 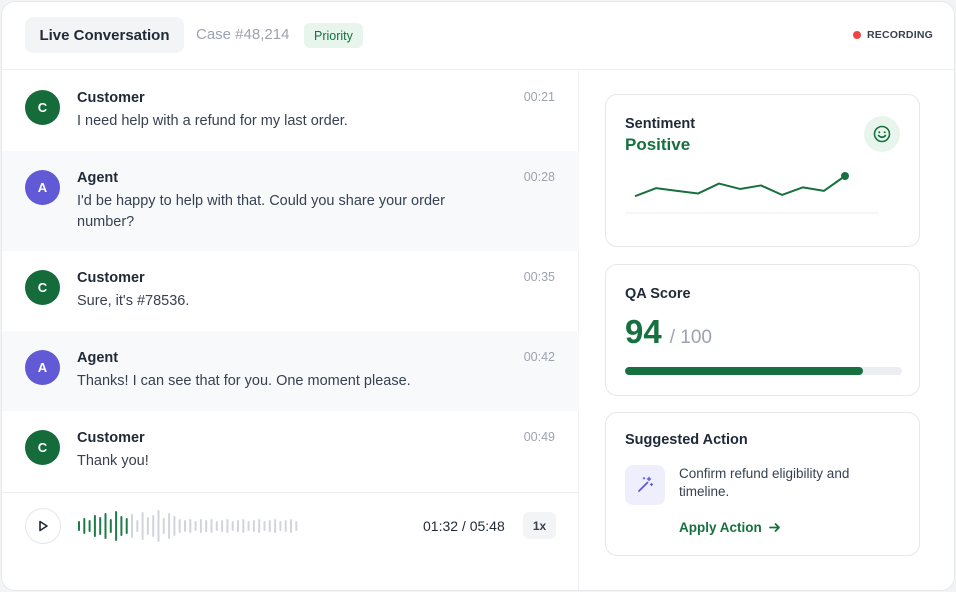 I want to click on qa-score-bar-fill, so click(x=744, y=371).